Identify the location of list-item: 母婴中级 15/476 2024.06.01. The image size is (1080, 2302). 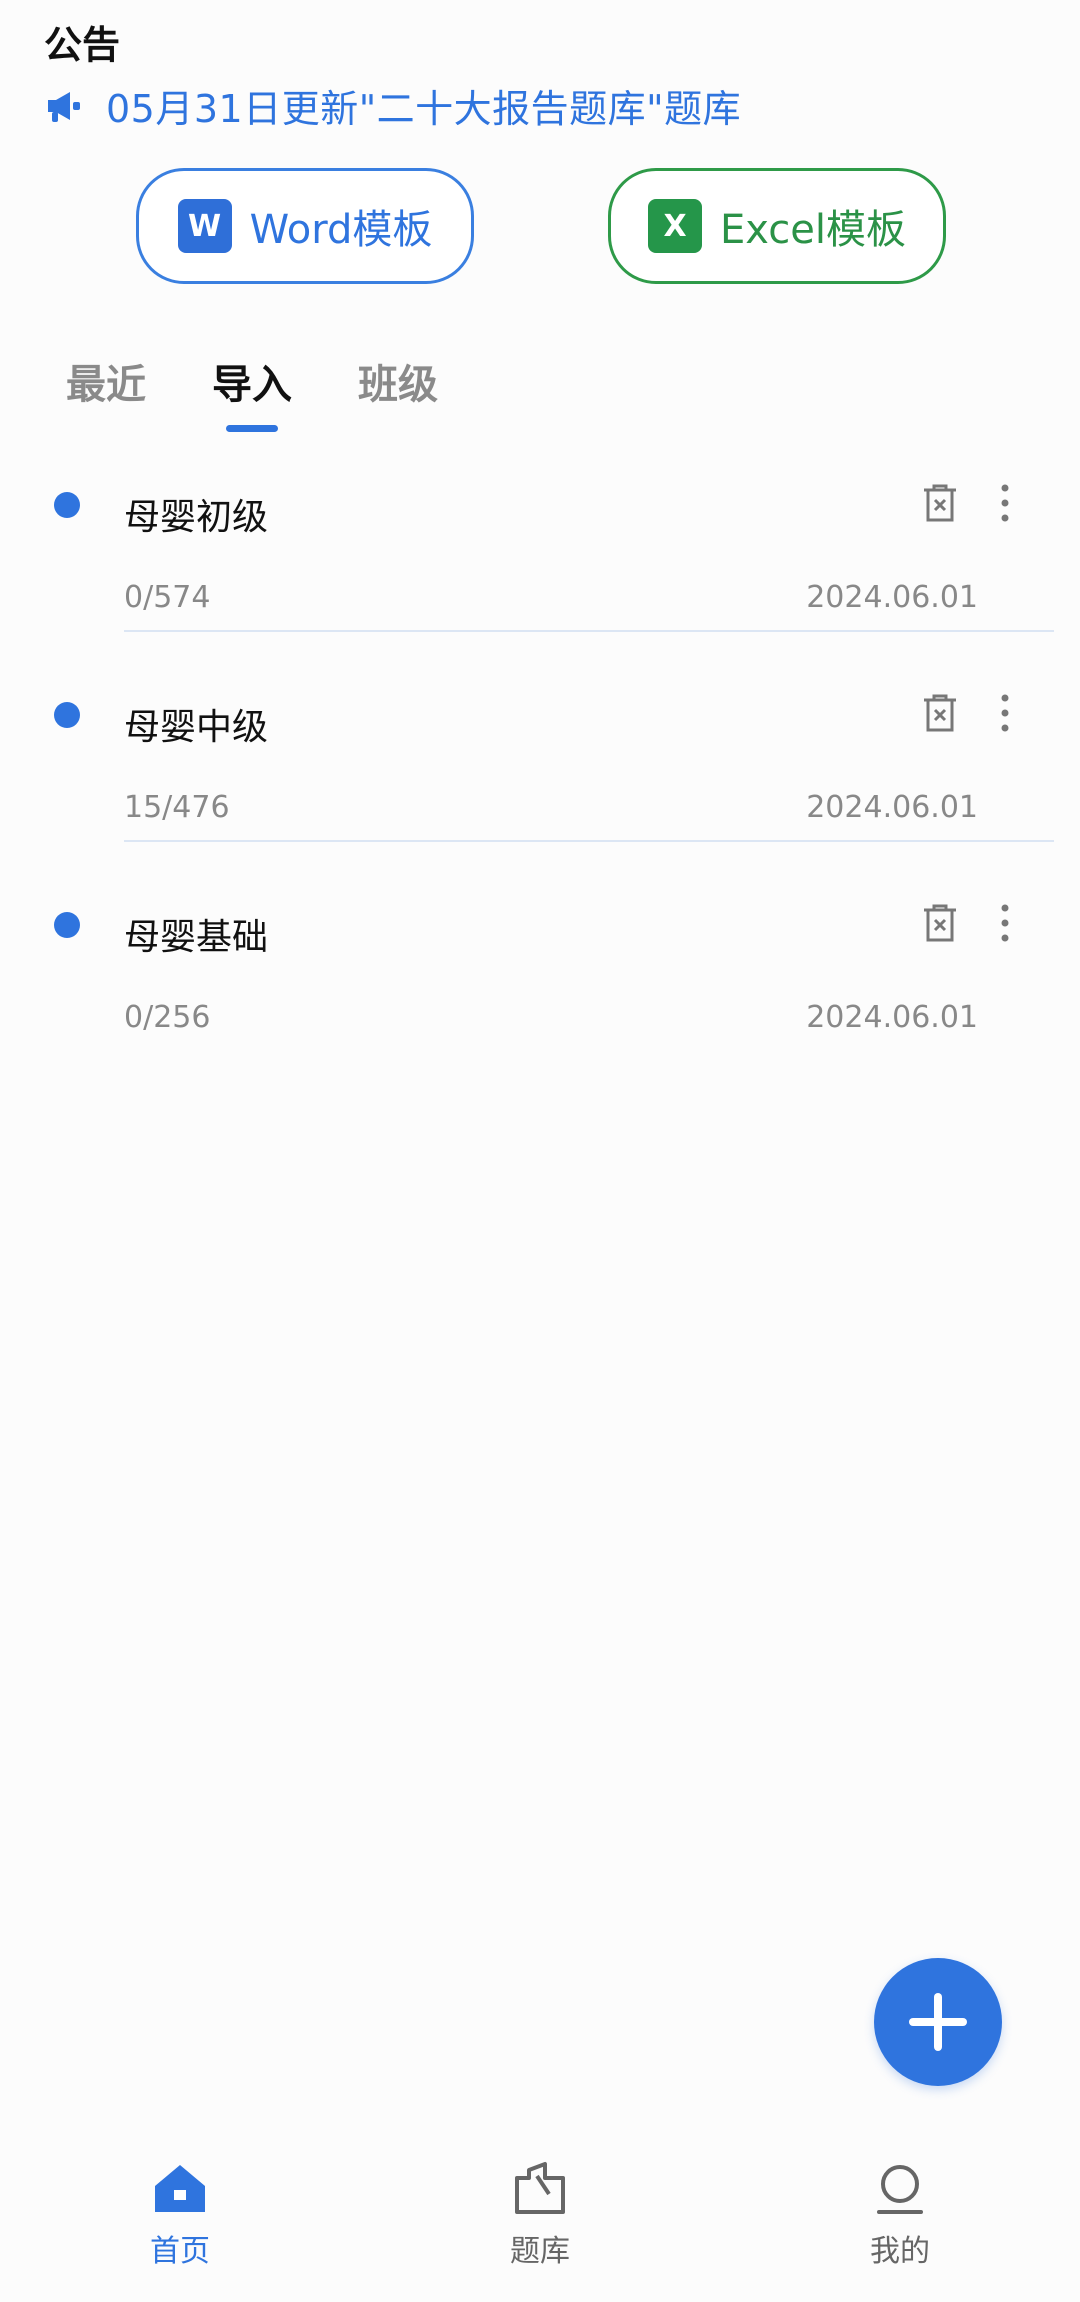
(540, 775).